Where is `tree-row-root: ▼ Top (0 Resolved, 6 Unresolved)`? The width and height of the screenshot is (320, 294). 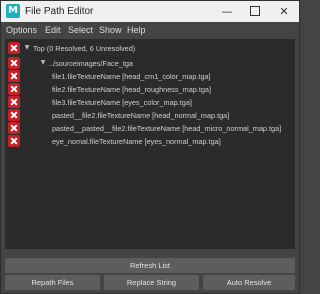
tree-row-root: ▼ Top (0 Resolved, 6 Unresolved) is located at coordinates (150, 48).